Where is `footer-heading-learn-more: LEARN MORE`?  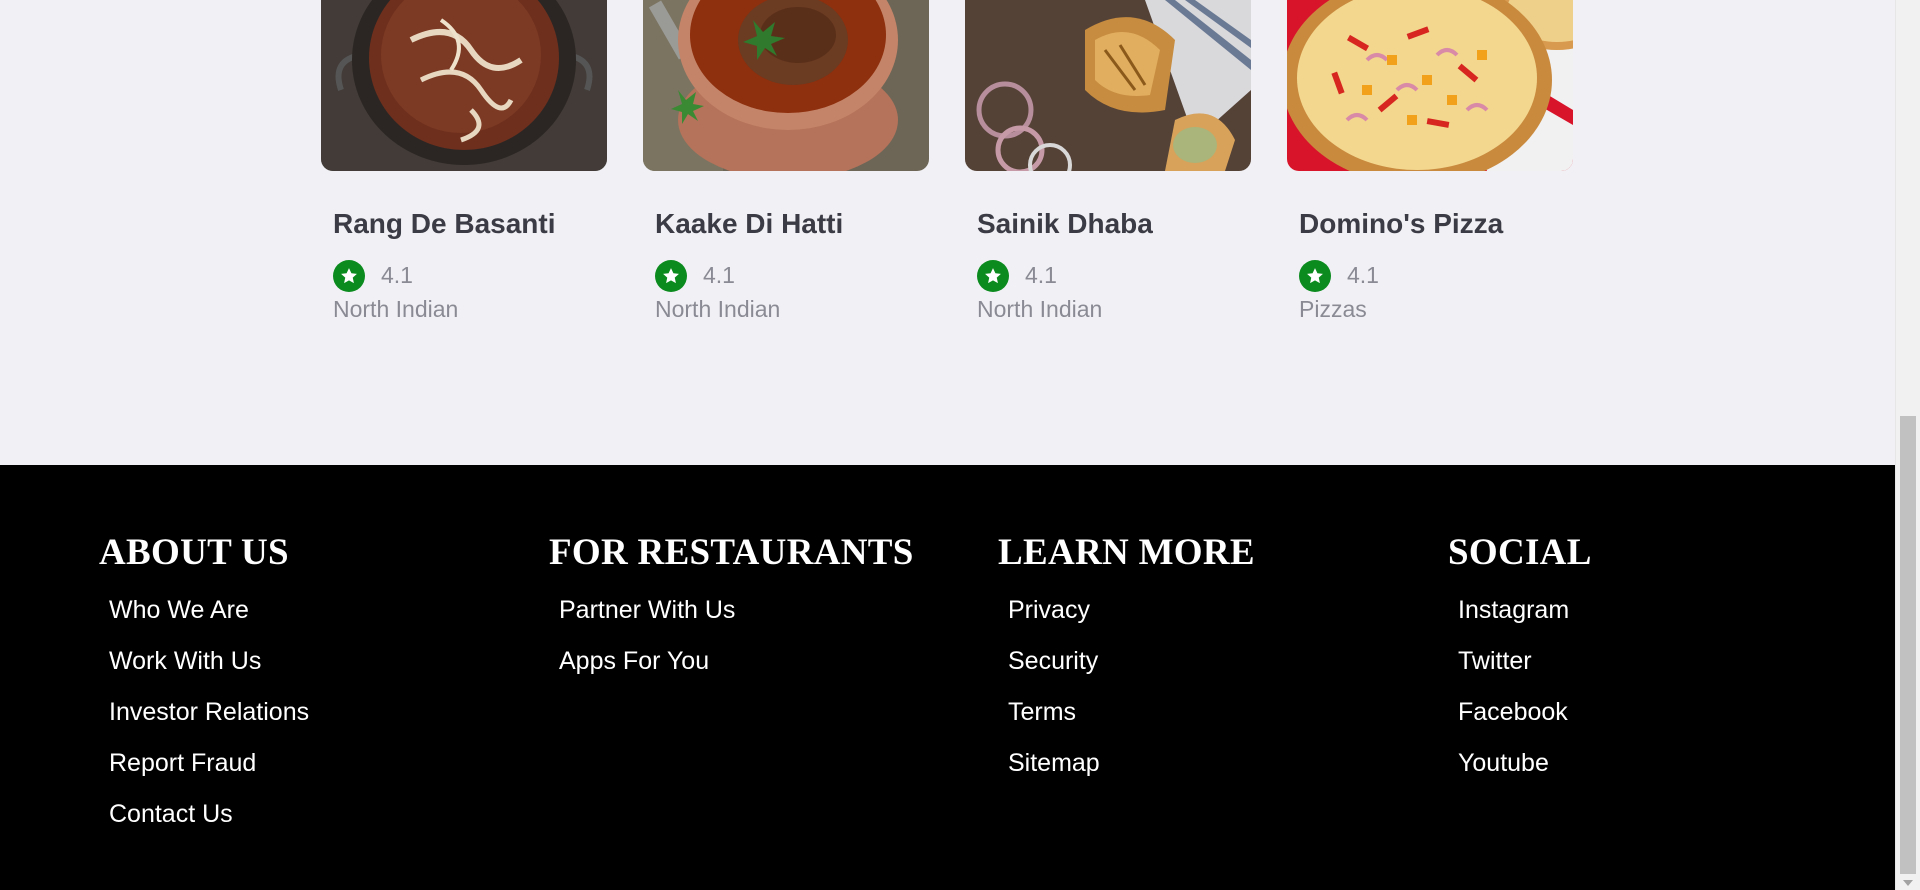 footer-heading-learn-more: LEARN MORE is located at coordinates (1126, 552).